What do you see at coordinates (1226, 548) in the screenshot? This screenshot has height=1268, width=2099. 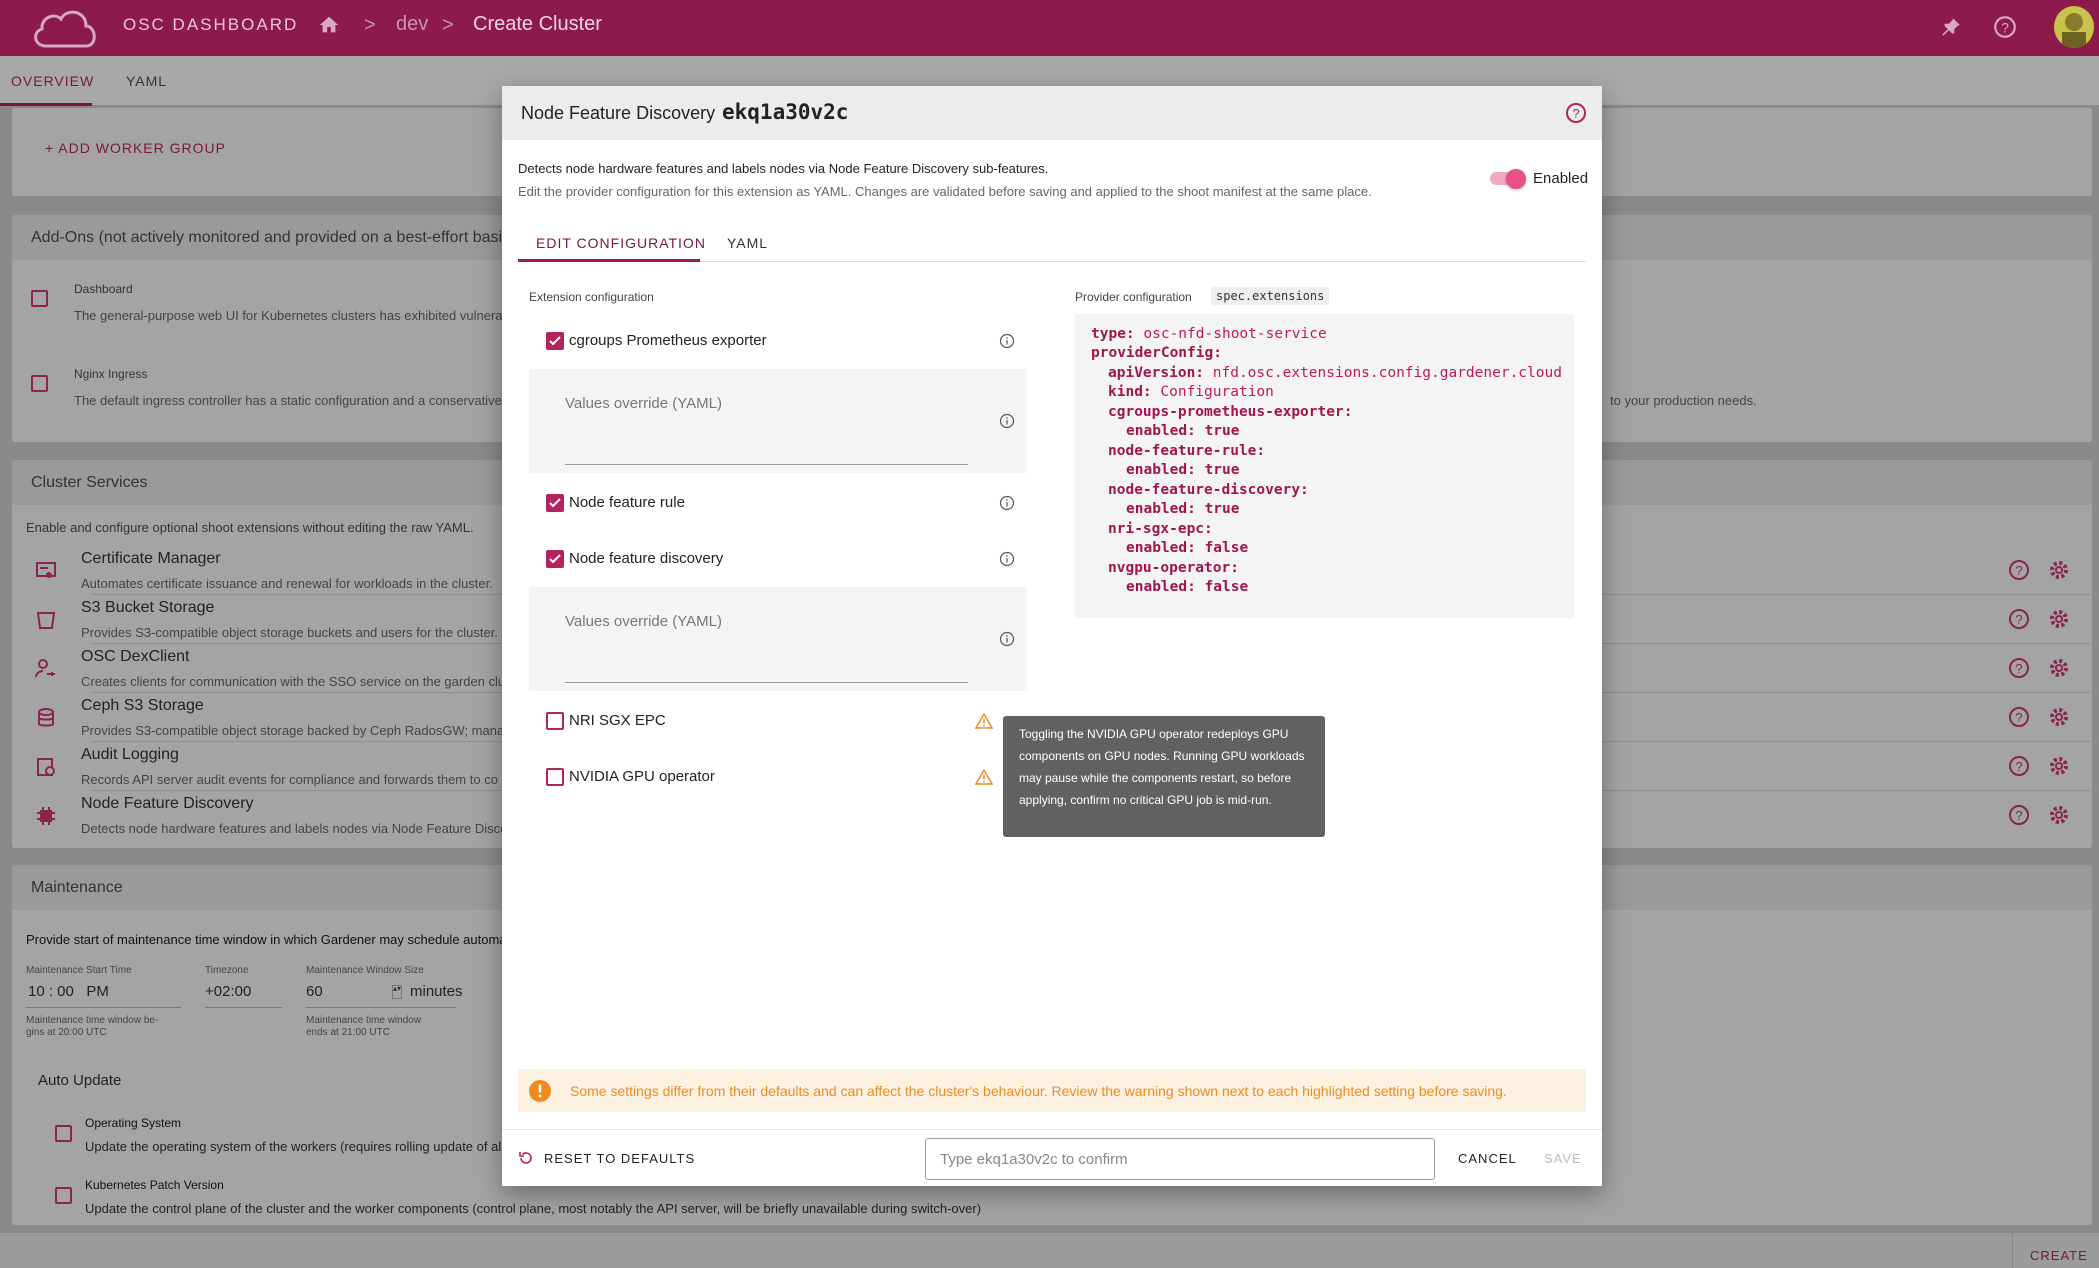 I see `yaml-value: false` at bounding box center [1226, 548].